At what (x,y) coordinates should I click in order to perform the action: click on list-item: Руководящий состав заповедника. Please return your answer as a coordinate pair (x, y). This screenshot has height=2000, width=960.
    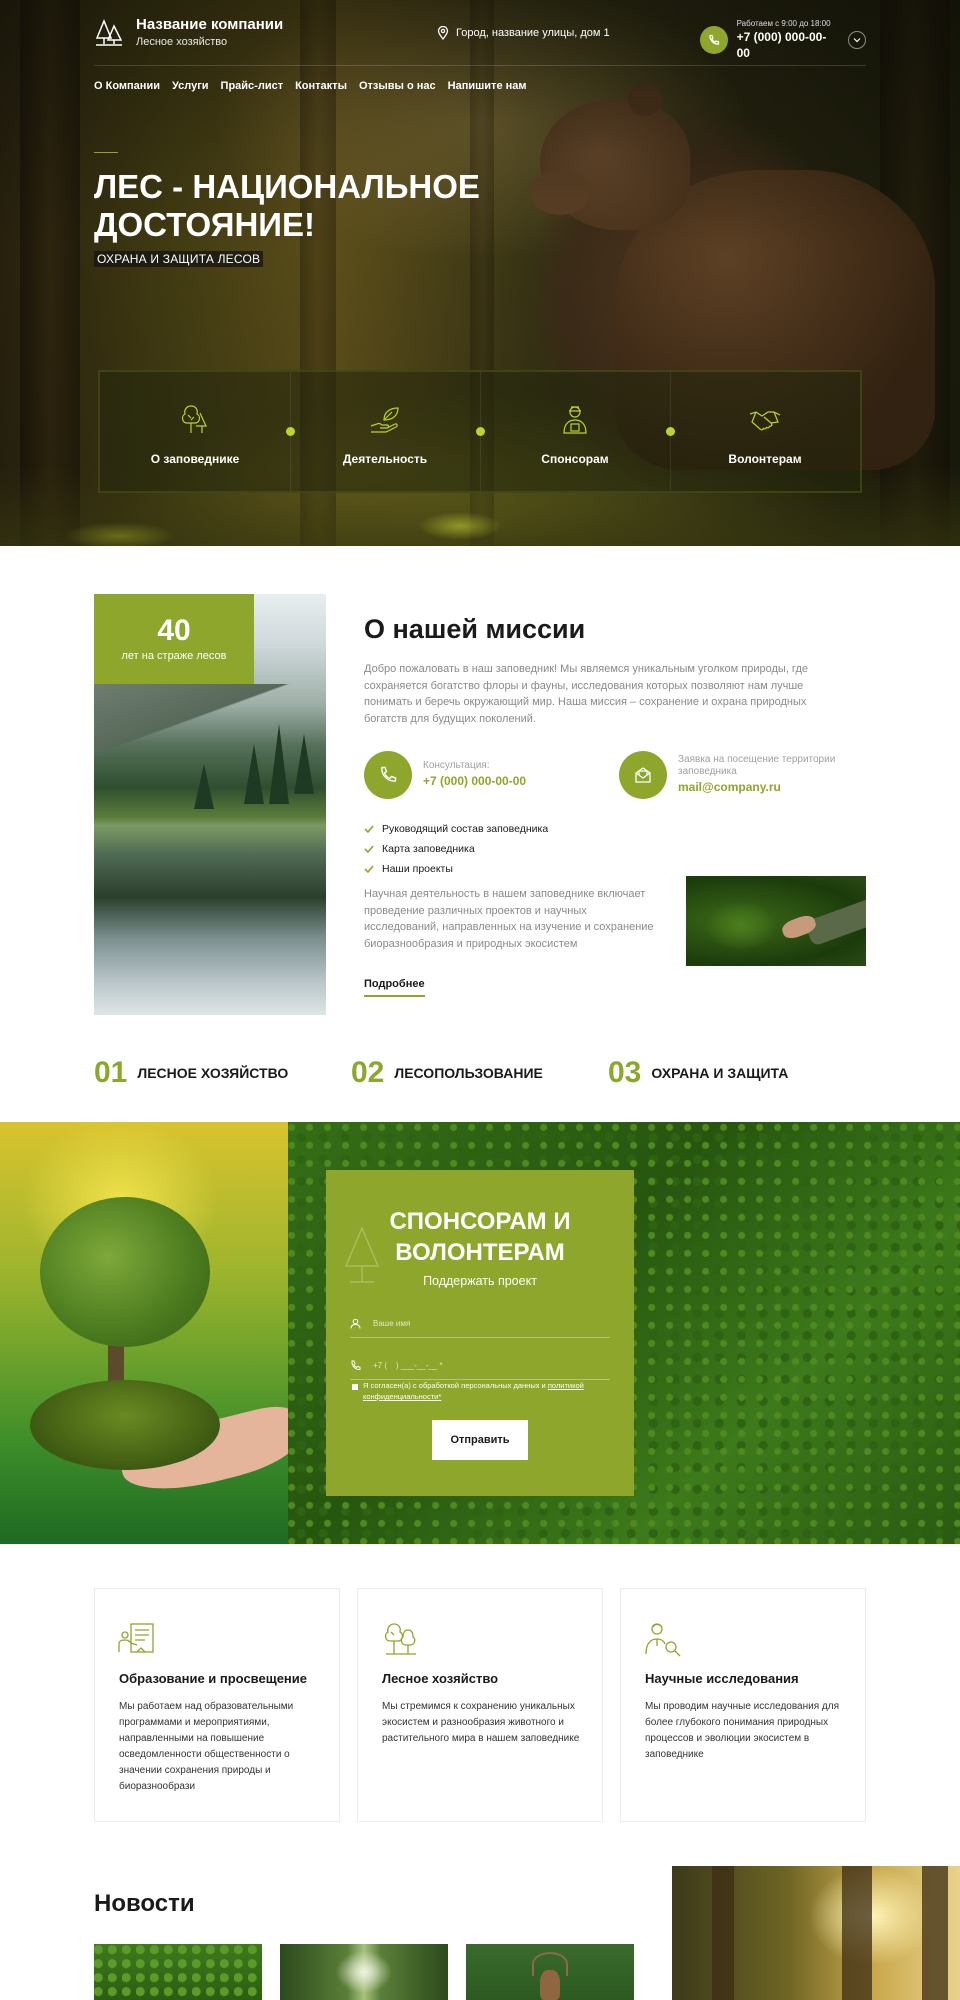
    Looking at the image, I should click on (456, 829).